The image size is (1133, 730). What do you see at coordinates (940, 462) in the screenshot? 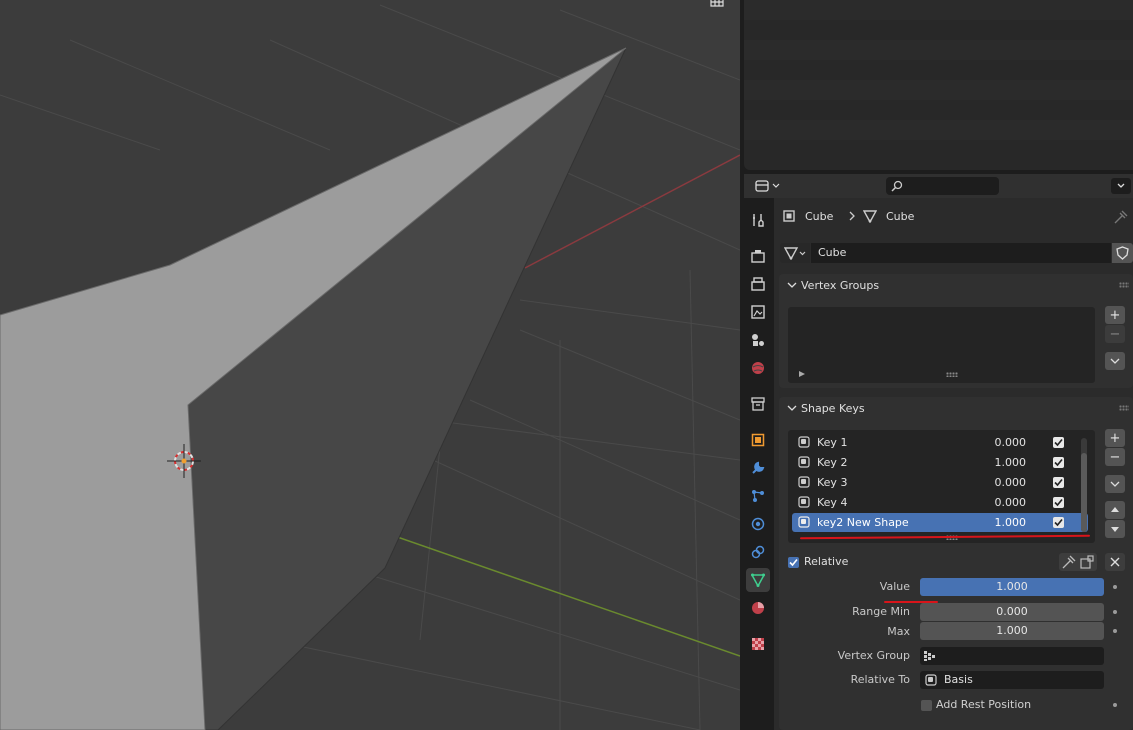
I see `shape-key-row: Key 2 1.000` at bounding box center [940, 462].